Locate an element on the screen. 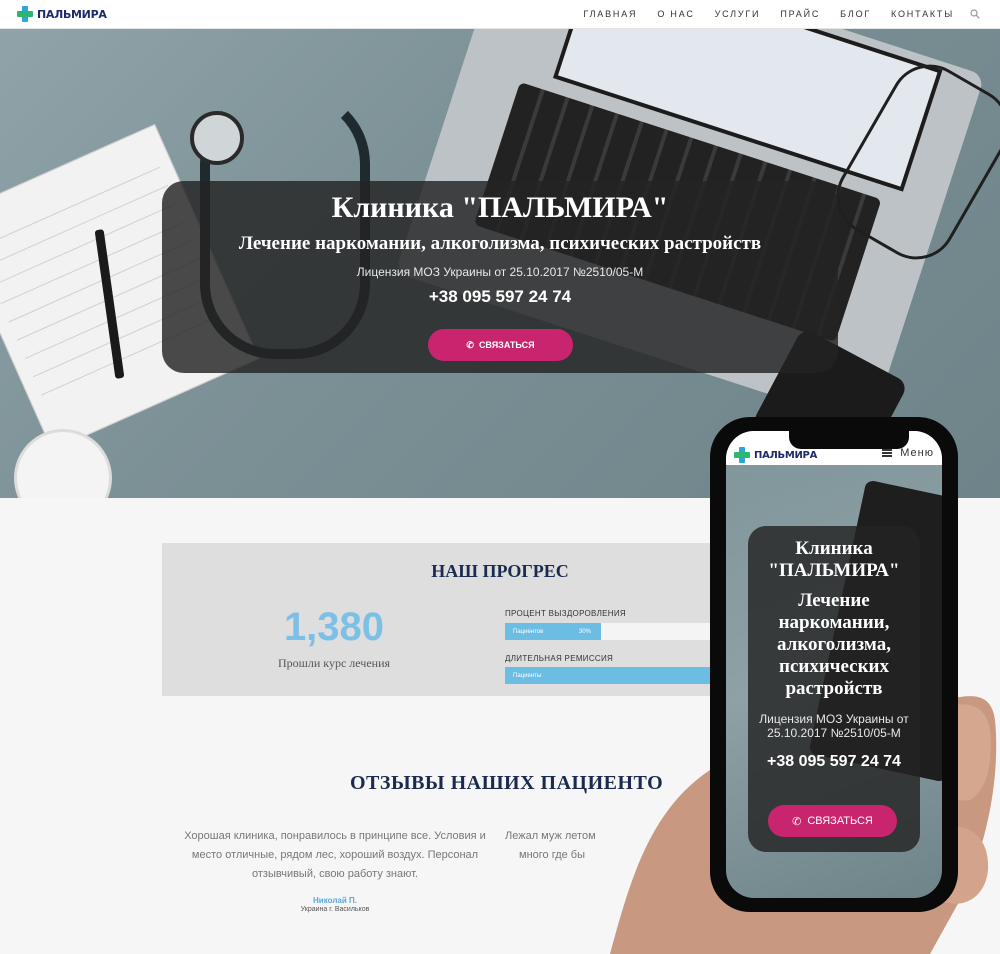 The height and width of the screenshot is (954, 1000). mobile-logo-text: ПАЛЬМИРА is located at coordinates (786, 455).